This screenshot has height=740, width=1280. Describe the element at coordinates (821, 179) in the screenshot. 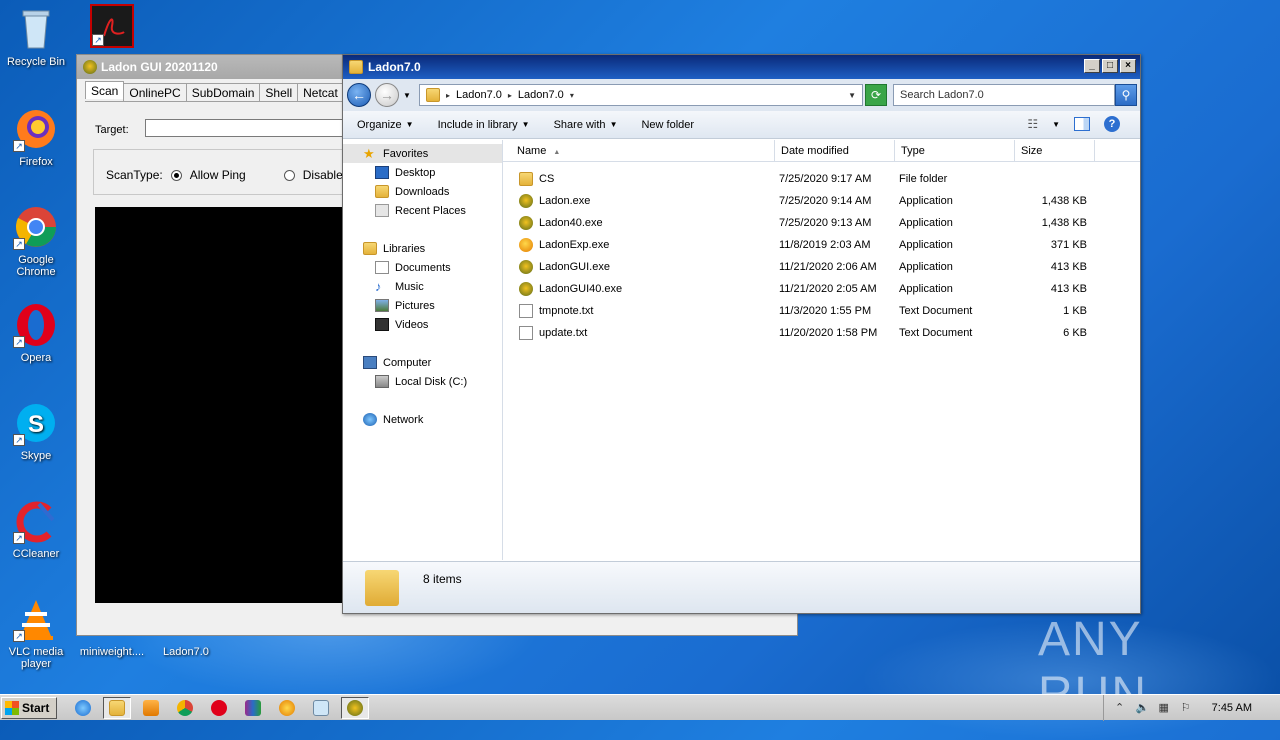

I see `file-row: CS 7/25/2020 9:17 AM File folder` at that location.